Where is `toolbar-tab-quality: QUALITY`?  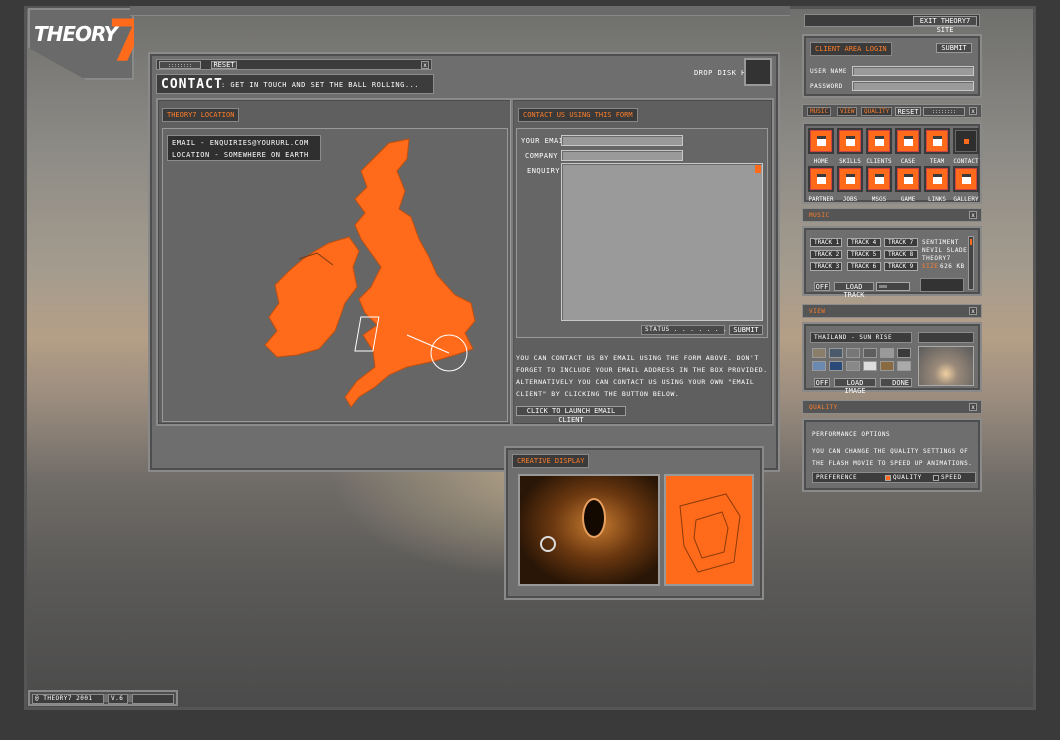
toolbar-tab-quality: QUALITY is located at coordinates (877, 111).